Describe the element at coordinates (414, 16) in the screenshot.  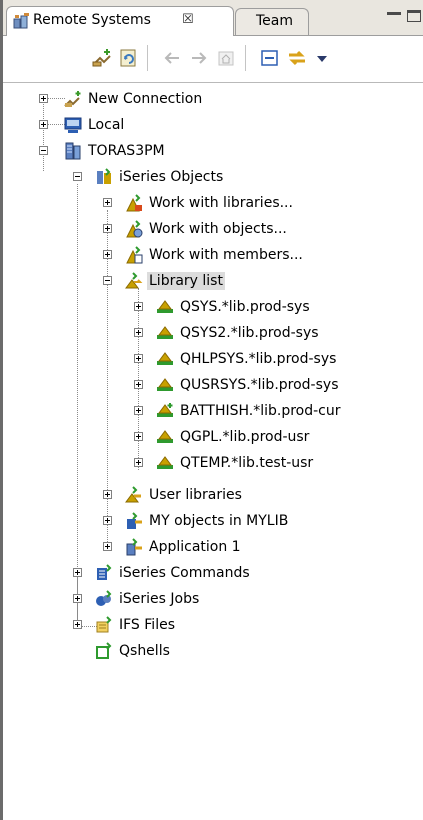
I see `maximize-icon` at that location.